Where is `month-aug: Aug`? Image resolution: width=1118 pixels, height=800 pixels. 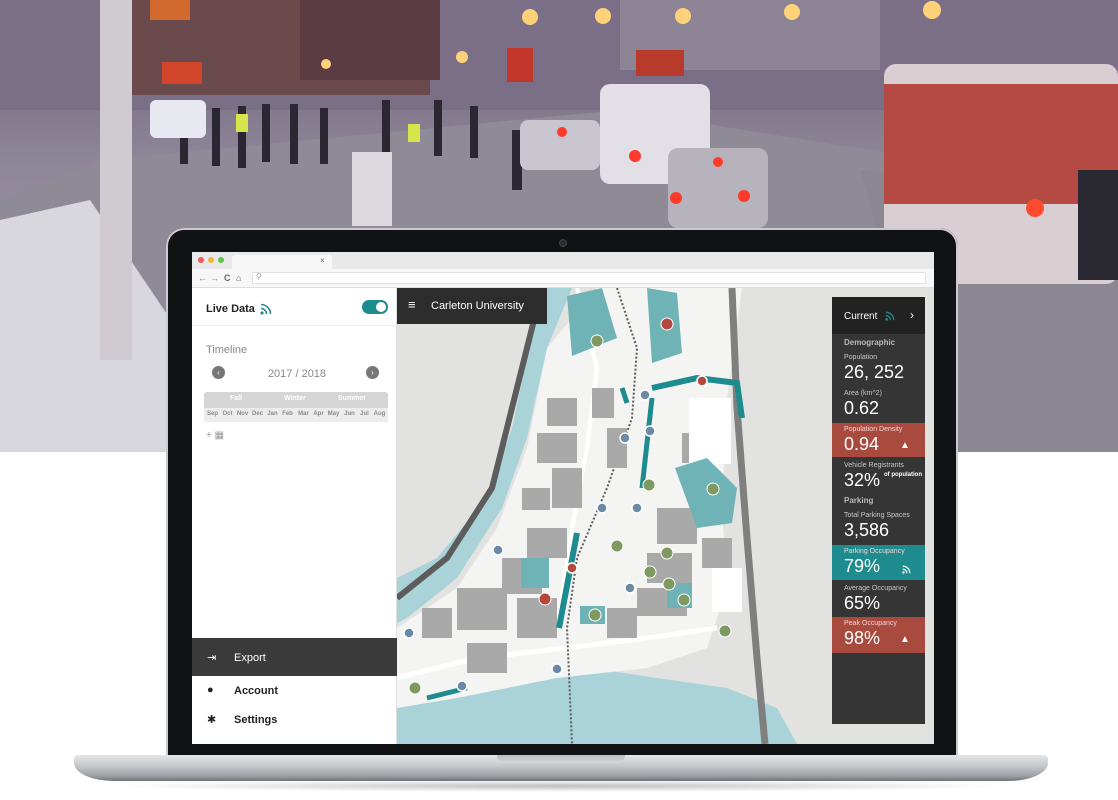
month-aug: Aug is located at coordinates (379, 414).